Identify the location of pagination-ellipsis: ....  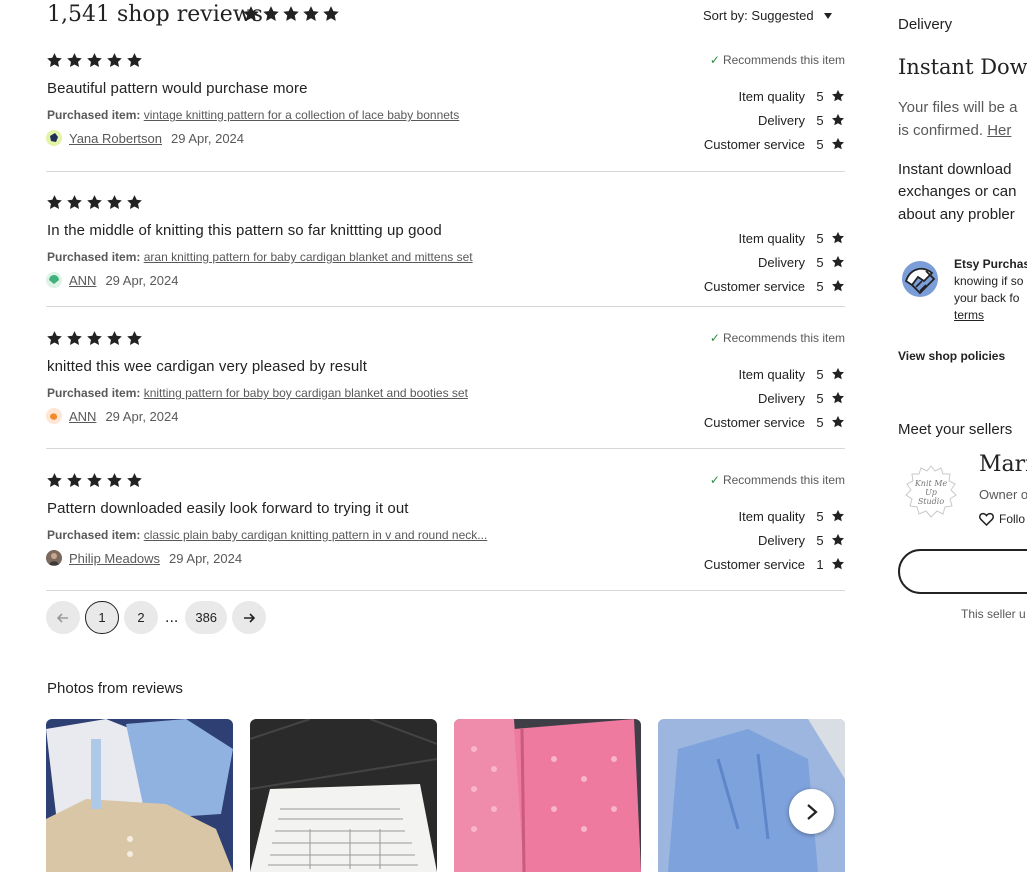
(172, 617).